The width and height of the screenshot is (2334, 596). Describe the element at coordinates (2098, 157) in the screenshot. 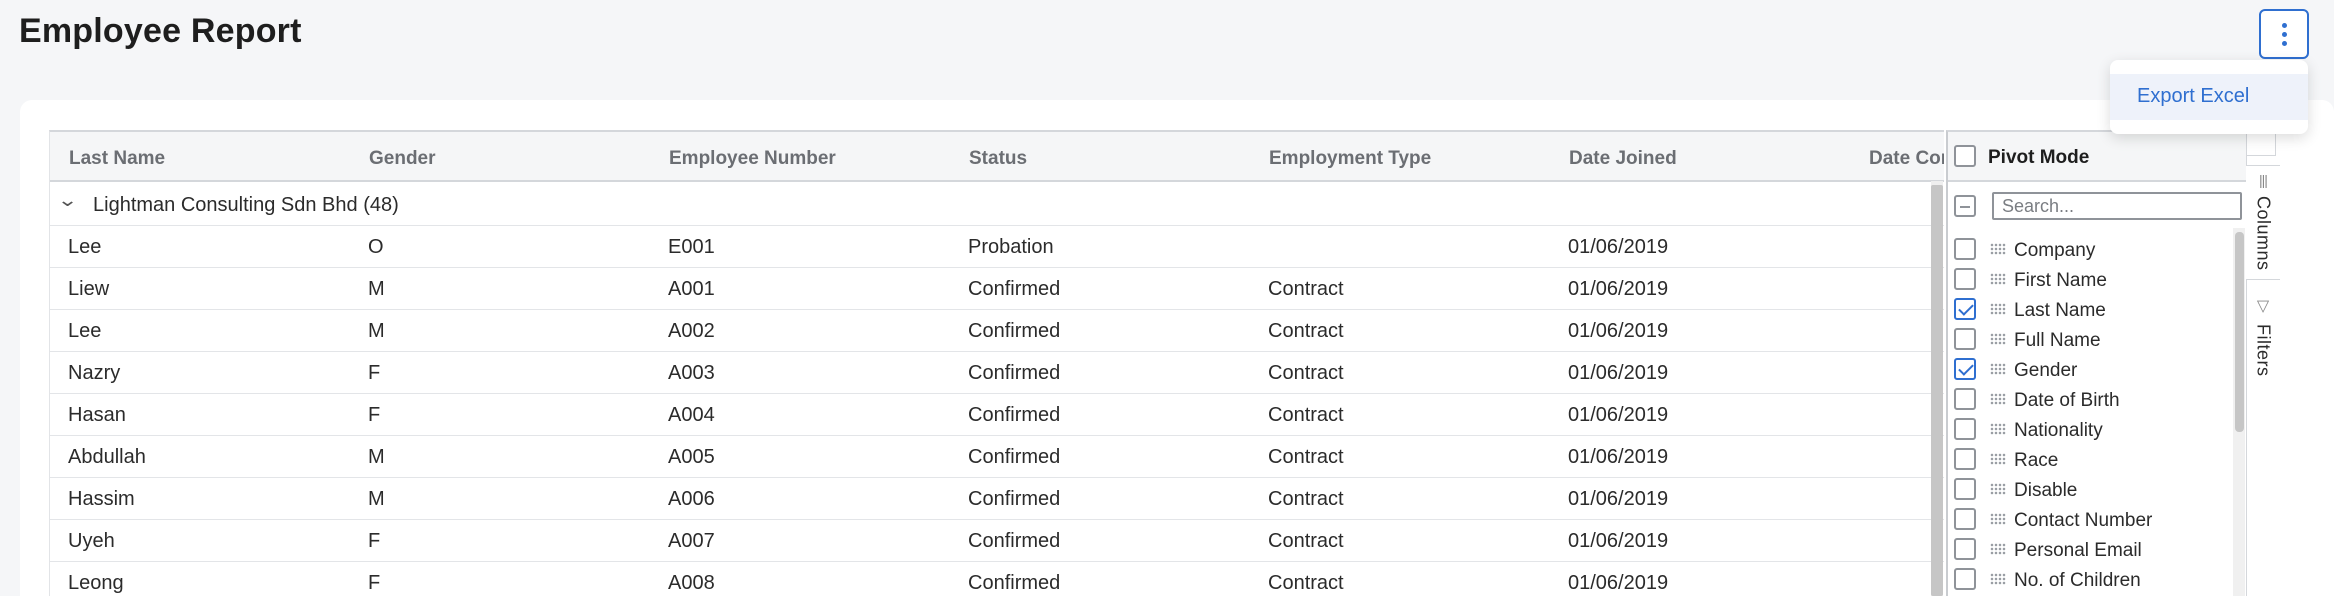

I see `pivot-mode-row: Pivot Mode` at that location.